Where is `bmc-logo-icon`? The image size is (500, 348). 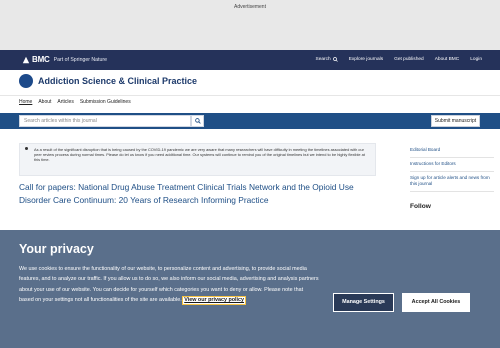
bmc-logo-icon is located at coordinates (26, 59).